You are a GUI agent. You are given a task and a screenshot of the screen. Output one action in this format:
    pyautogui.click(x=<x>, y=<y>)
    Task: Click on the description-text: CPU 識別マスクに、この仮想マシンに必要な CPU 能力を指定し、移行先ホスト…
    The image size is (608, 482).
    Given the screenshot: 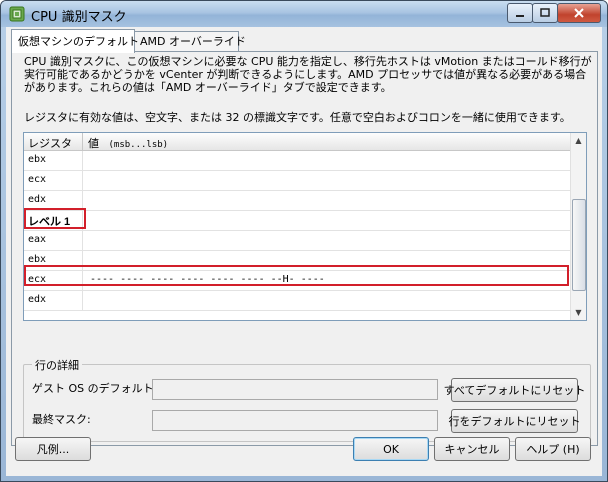 What is the action you would take?
    pyautogui.click(x=308, y=74)
    